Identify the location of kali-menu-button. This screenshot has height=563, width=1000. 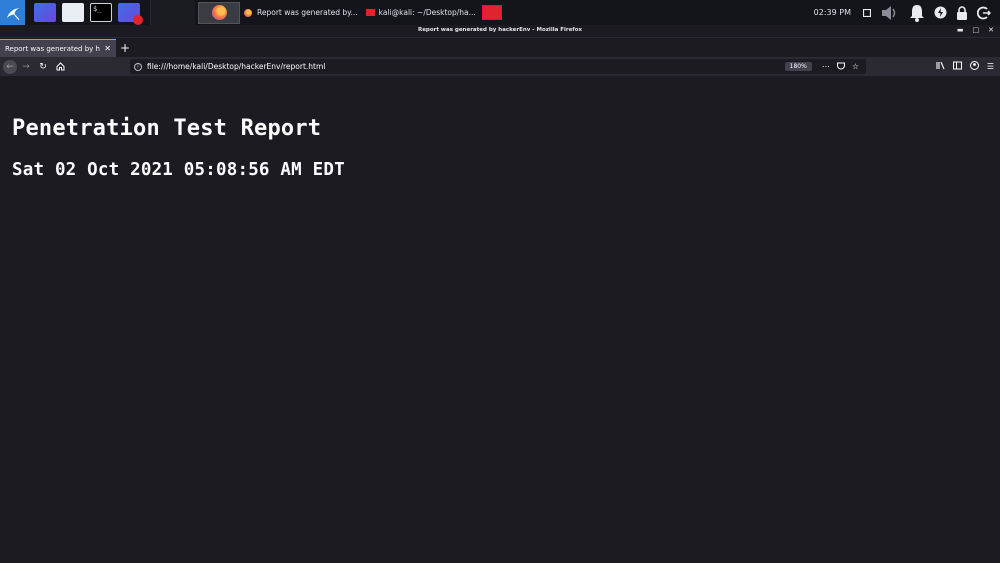
(12, 12).